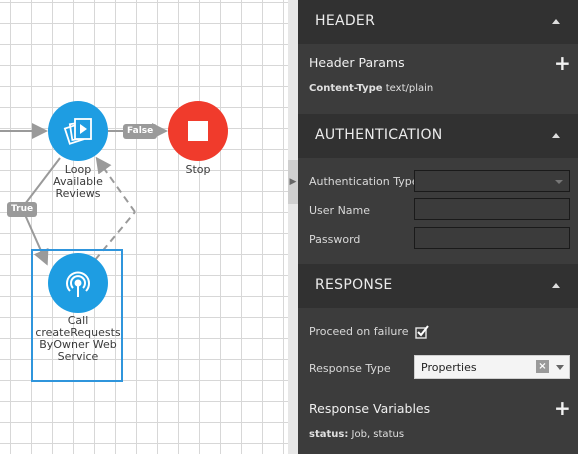  What do you see at coordinates (542, 366) in the screenshot?
I see `clear-selection-icon: ×` at bounding box center [542, 366].